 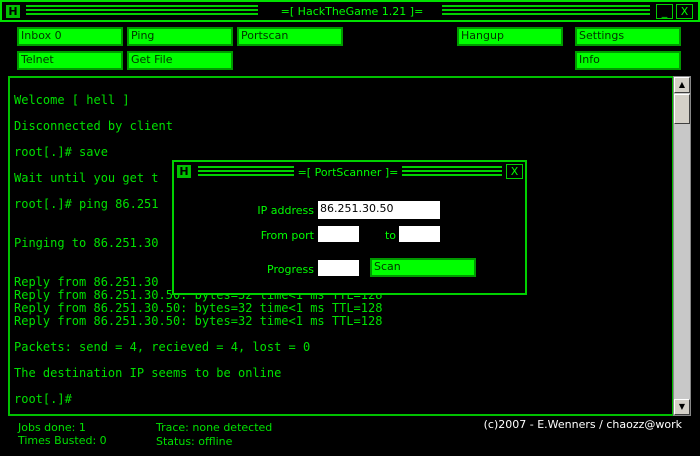 I want to click on title-bar: H =[ HackTheGame 1.21 ]= _ X, so click(x=350, y=11).